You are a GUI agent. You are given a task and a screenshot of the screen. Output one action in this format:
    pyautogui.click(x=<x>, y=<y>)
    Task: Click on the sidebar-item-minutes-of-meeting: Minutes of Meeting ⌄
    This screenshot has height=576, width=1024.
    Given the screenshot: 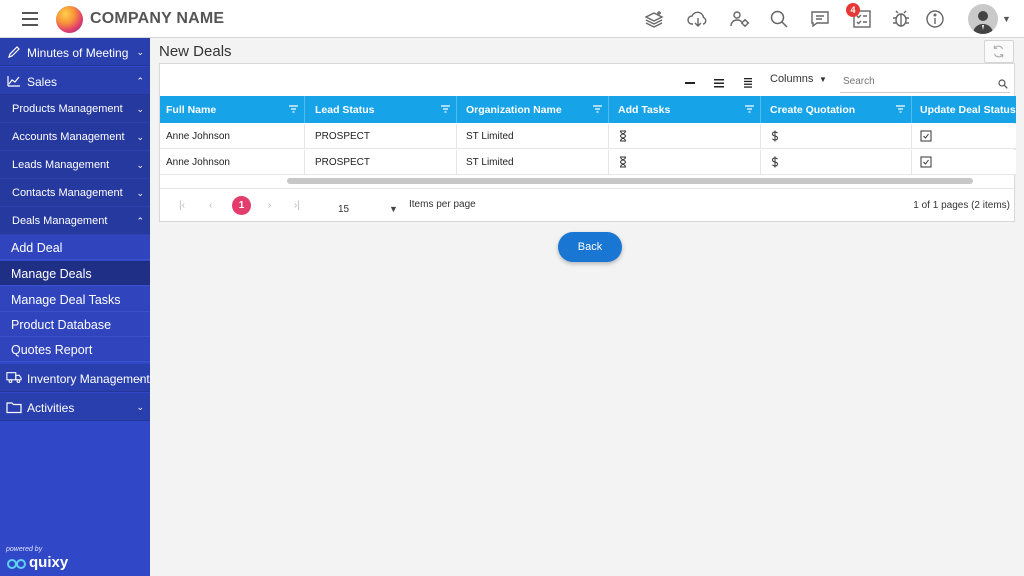 What is the action you would take?
    pyautogui.click(x=75, y=52)
    